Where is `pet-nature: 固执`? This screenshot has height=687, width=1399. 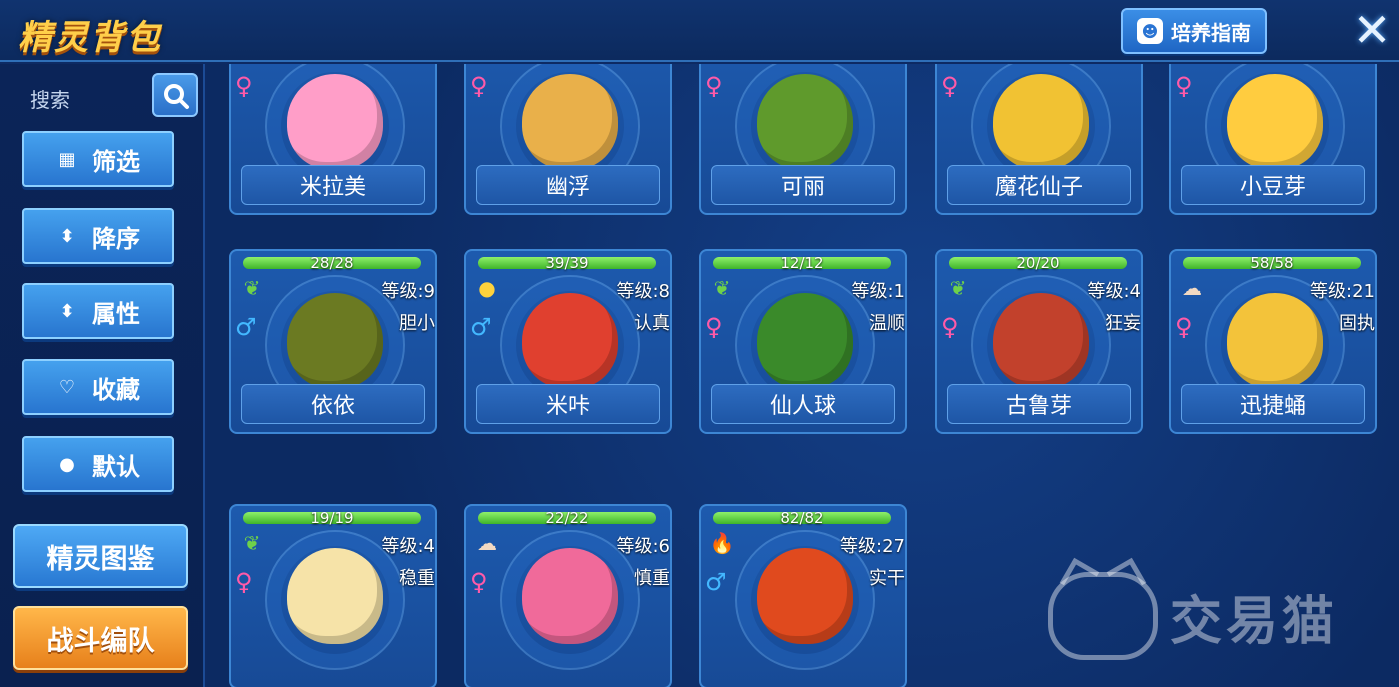 pet-nature: 固执 is located at coordinates (1357, 323).